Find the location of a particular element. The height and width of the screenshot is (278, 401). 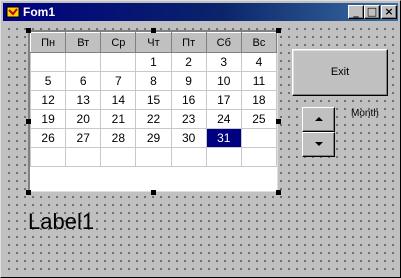

calendar-day-cell: 26 is located at coordinates (48, 138).